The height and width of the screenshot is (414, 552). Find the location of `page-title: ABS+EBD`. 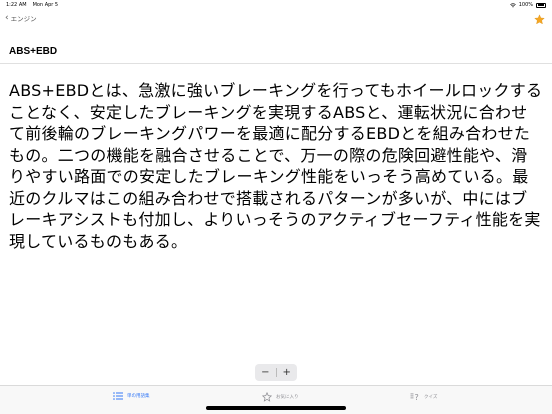

page-title: ABS+EBD is located at coordinates (33, 51).